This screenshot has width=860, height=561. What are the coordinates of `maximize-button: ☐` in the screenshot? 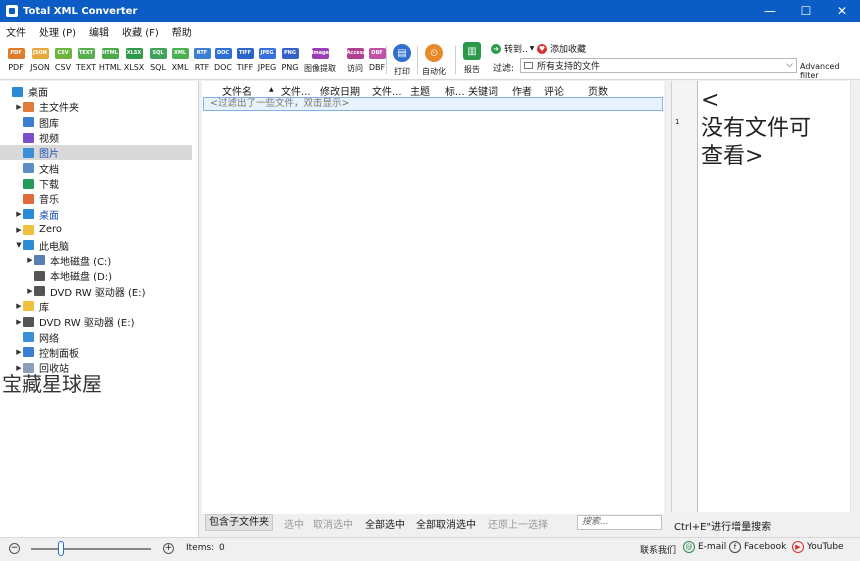 It's located at (806, 11).